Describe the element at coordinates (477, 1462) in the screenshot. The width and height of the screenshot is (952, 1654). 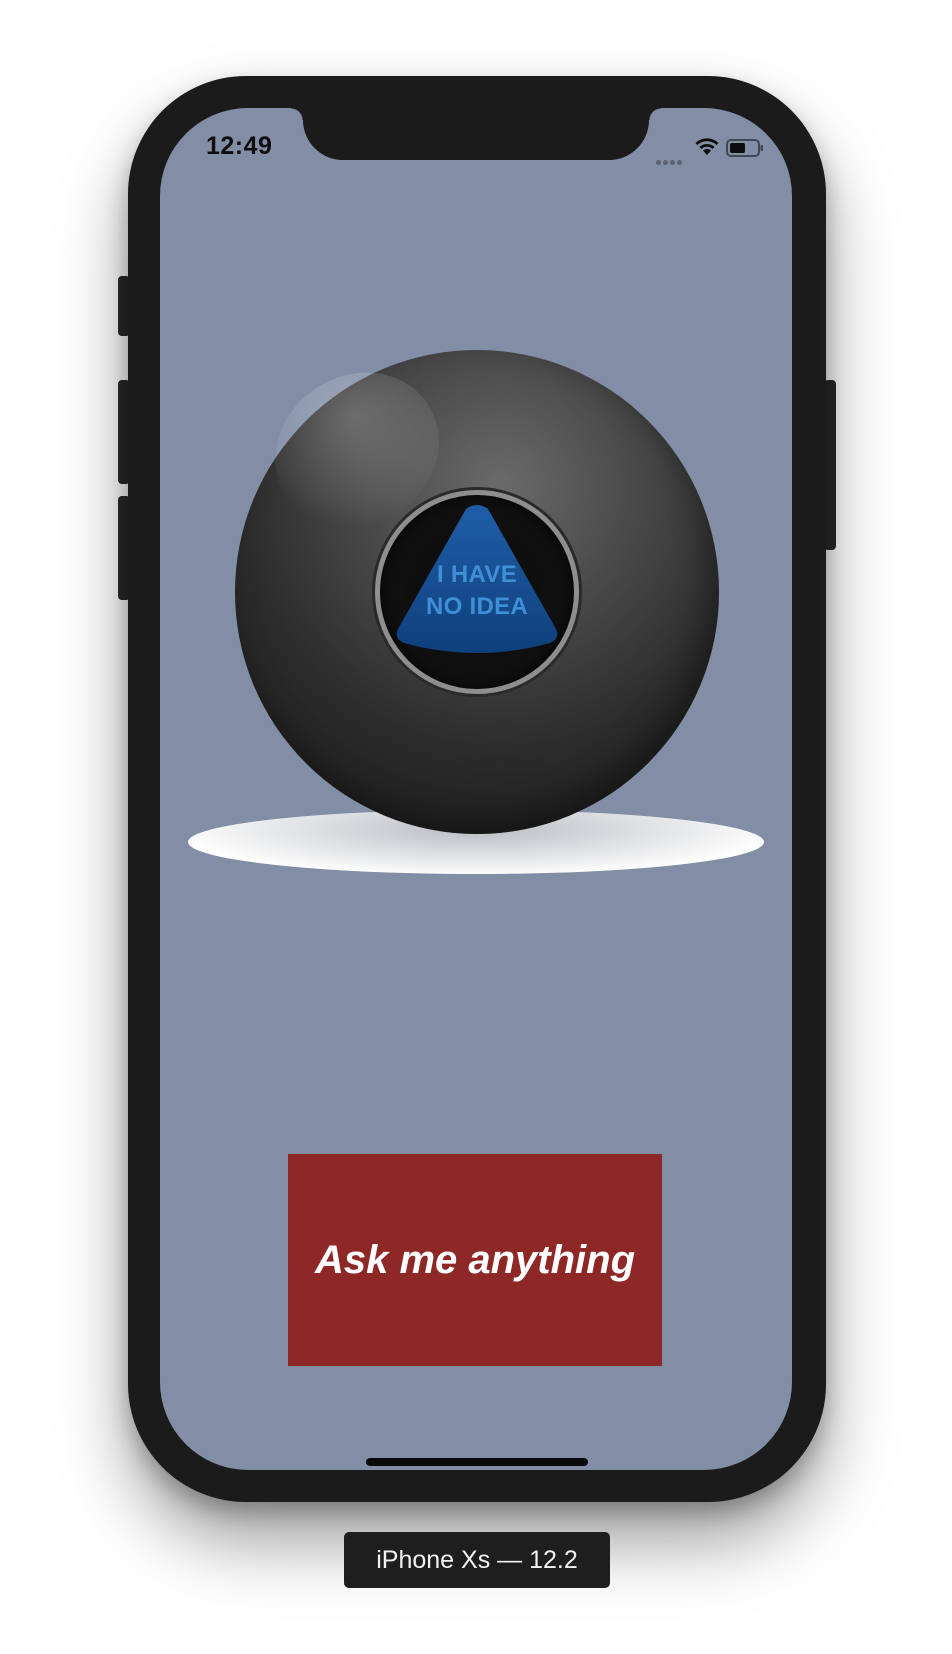
I see `home-indicator` at that location.